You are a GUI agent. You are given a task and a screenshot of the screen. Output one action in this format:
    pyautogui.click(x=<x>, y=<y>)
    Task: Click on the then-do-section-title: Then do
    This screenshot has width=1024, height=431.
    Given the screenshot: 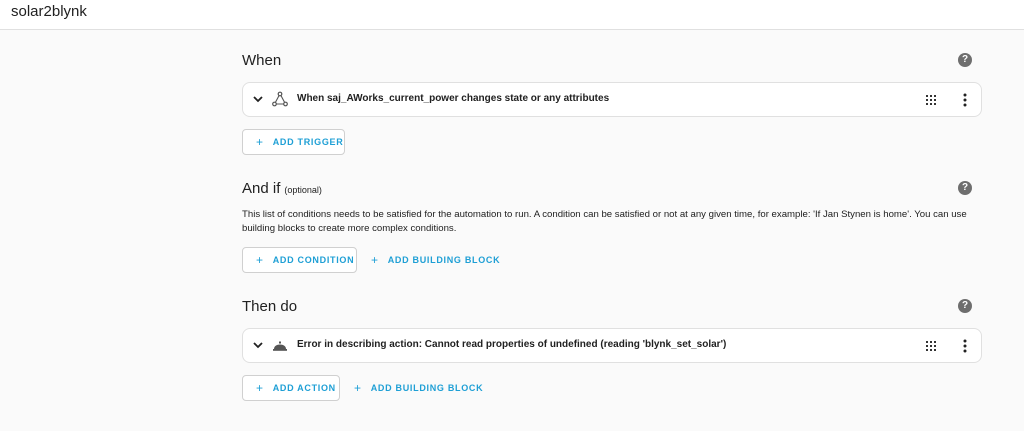 What is the action you would take?
    pyautogui.click(x=270, y=306)
    